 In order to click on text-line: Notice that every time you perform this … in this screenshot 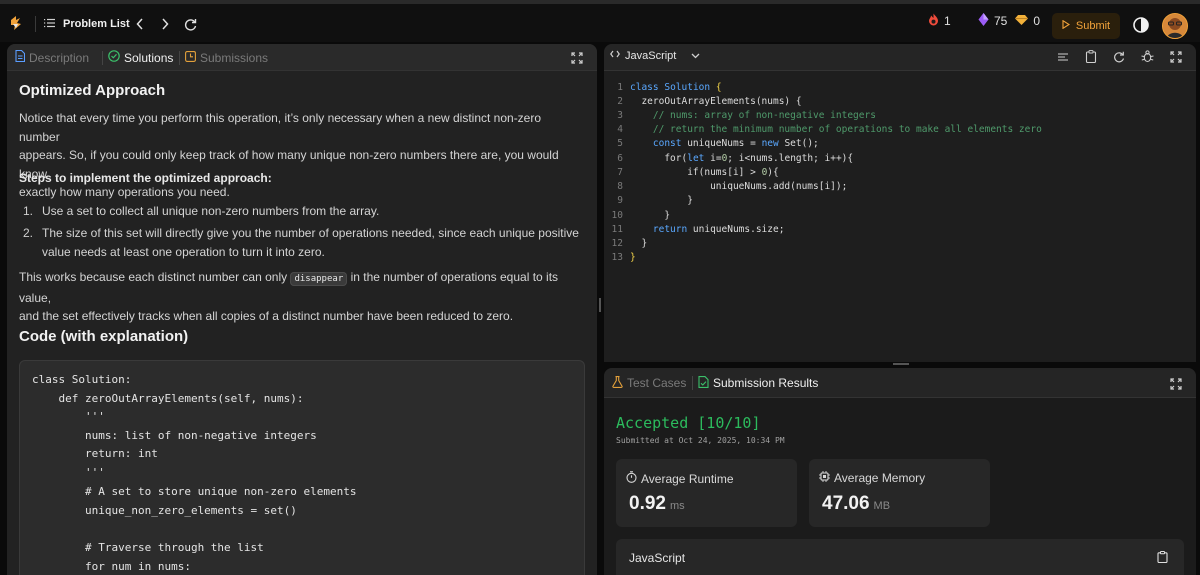, I will do `click(280, 127)`.